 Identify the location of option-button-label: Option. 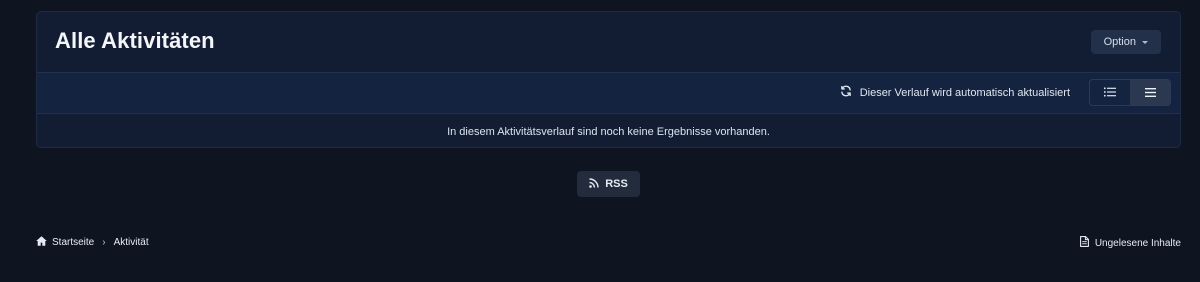
(1119, 42).